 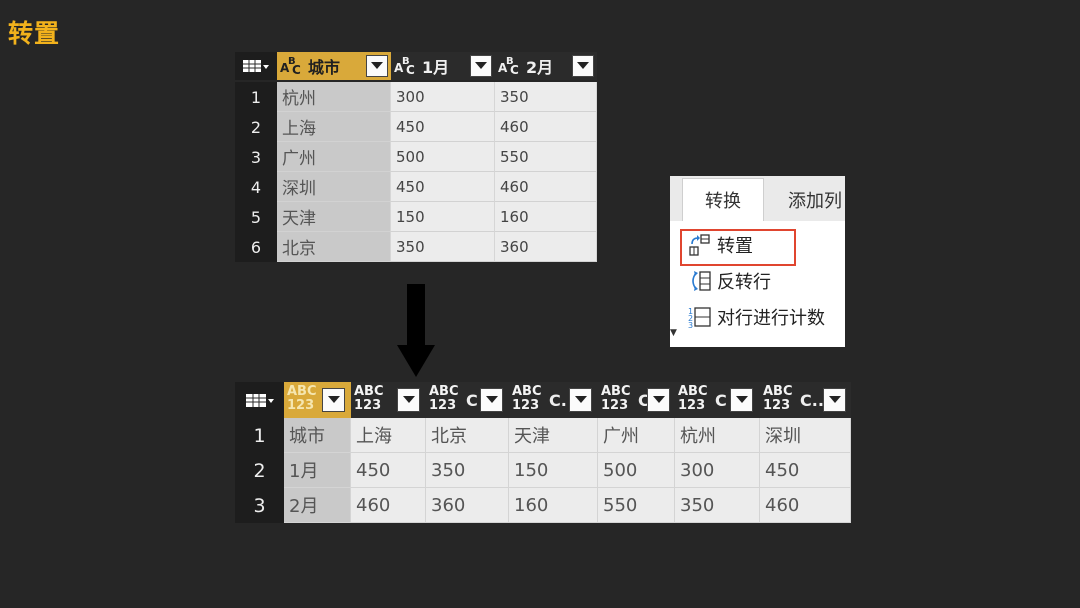 I want to click on tab-add-column: 添加列, so click(x=815, y=199).